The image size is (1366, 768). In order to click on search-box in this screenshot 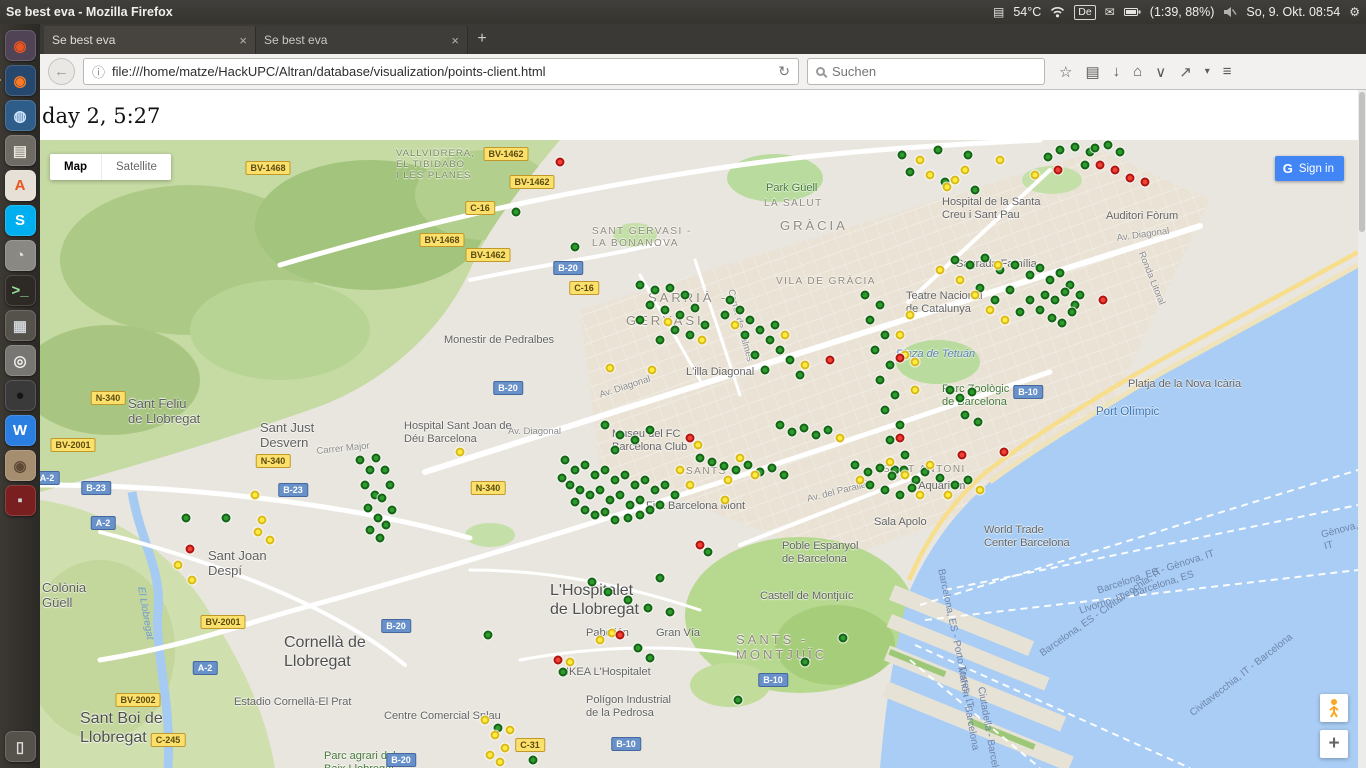, I will do `click(926, 71)`.